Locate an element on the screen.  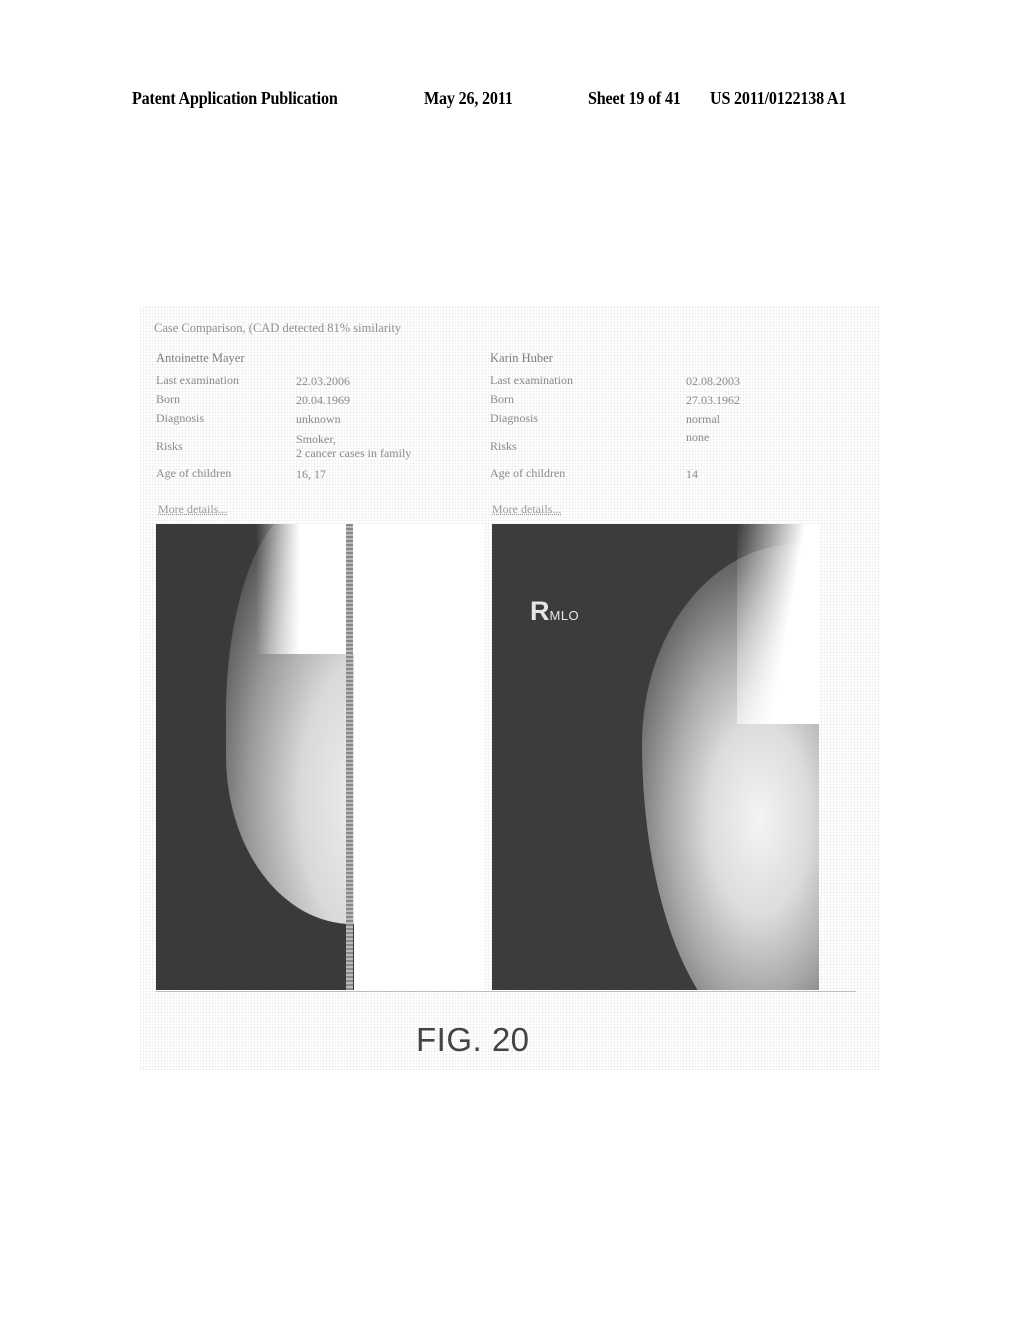
detail-value: normal is located at coordinates (703, 418).